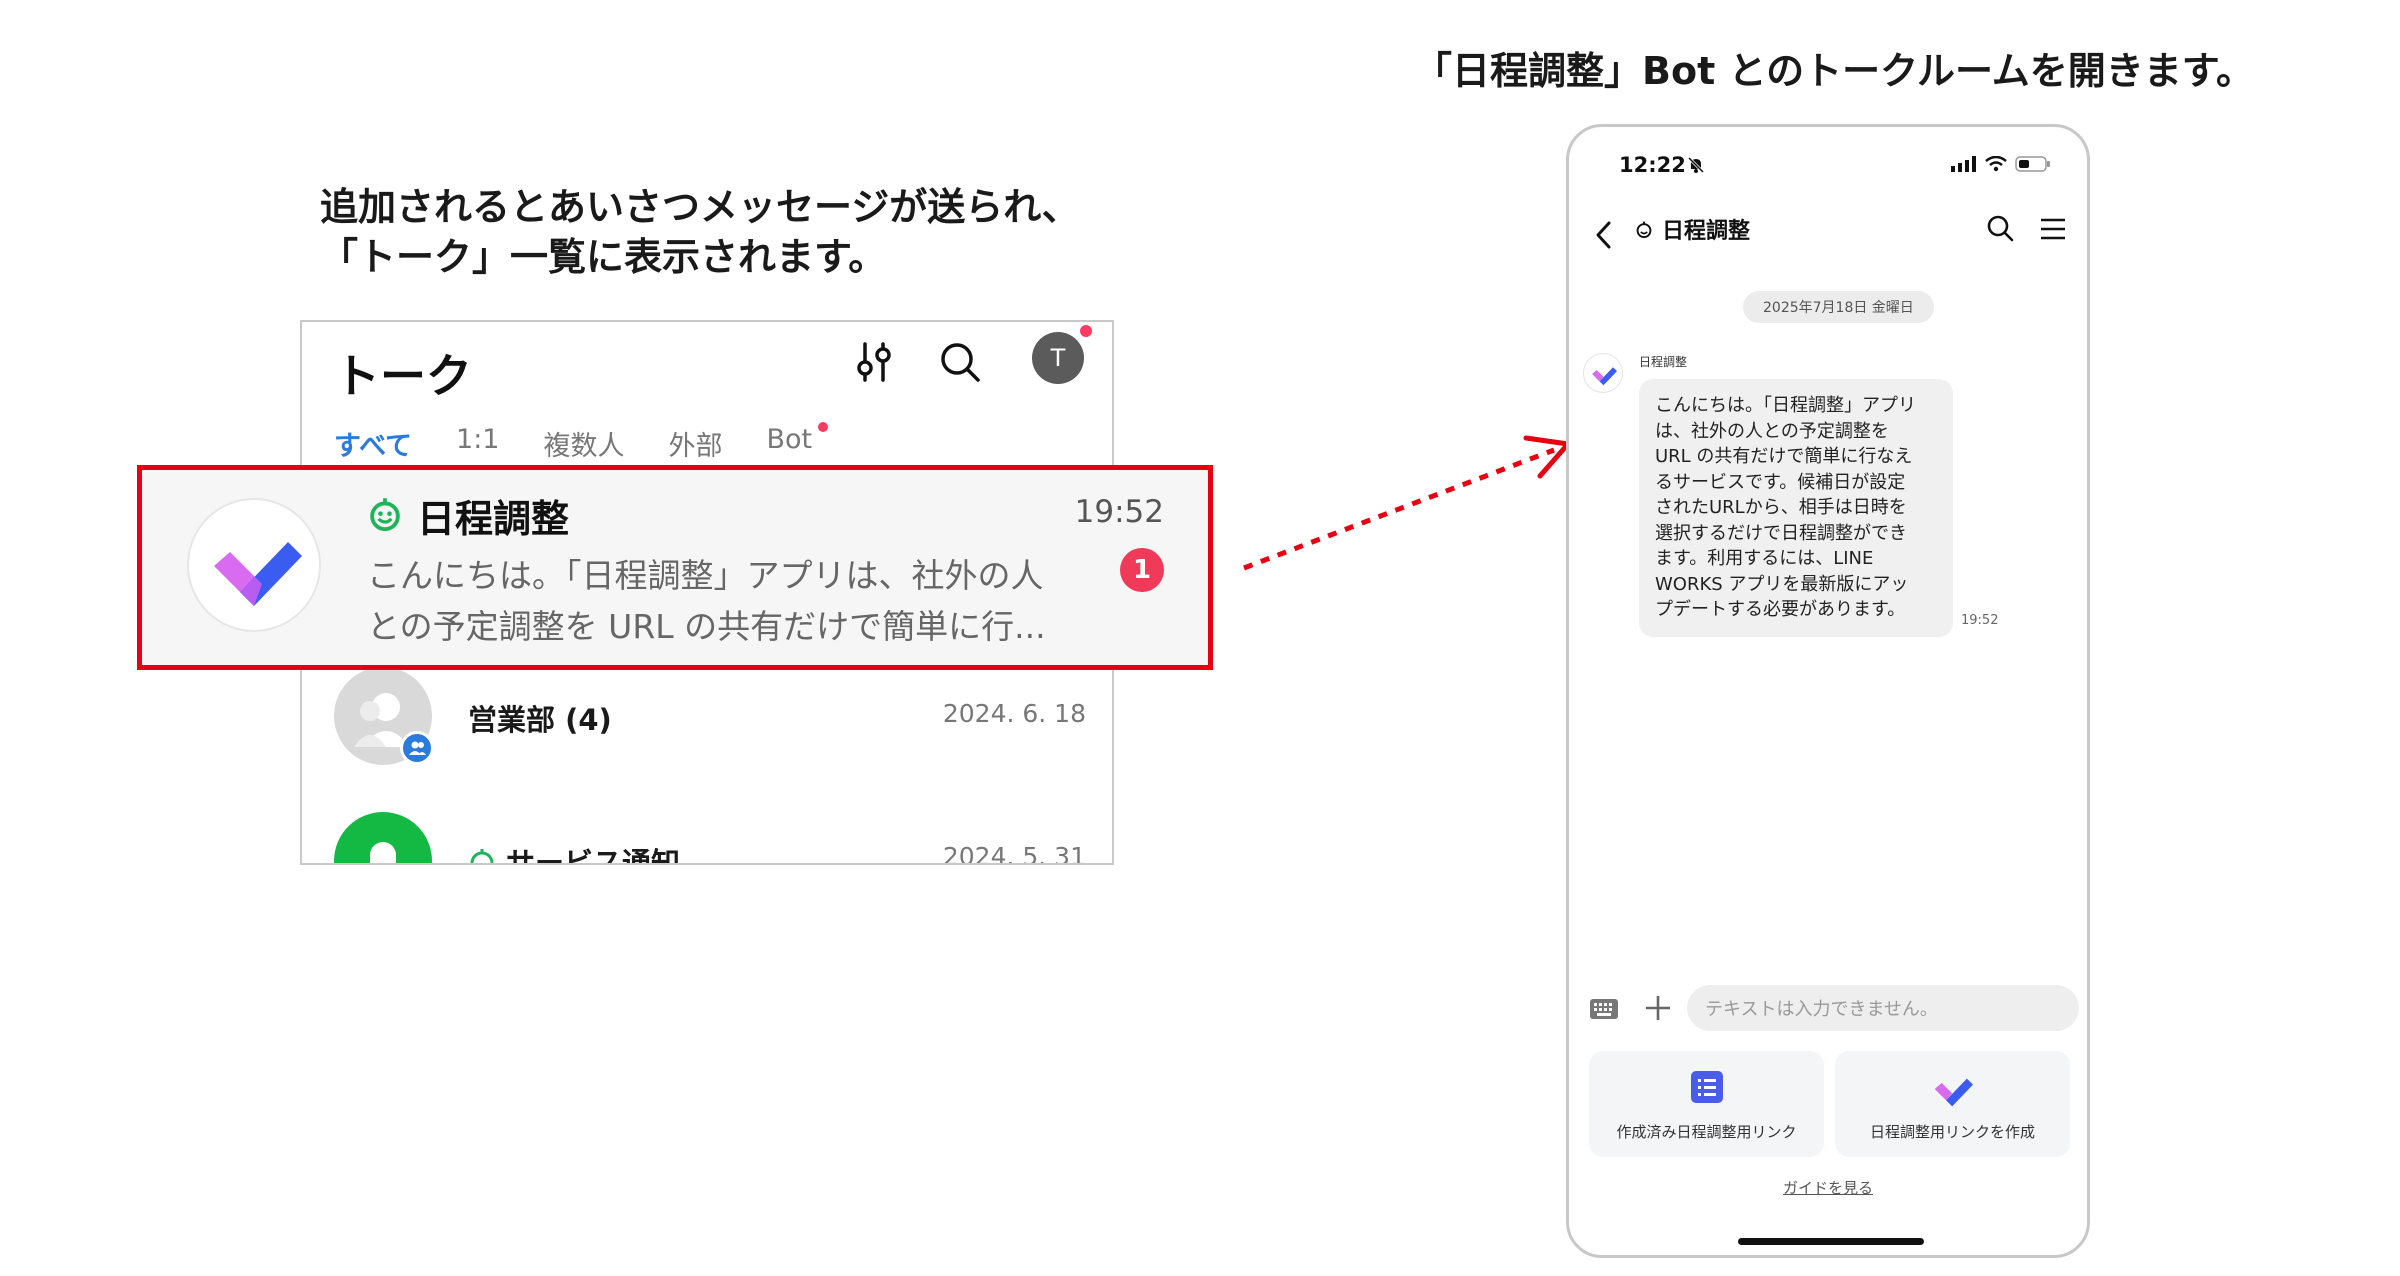  I want to click on wifi-icon, so click(1996, 164).